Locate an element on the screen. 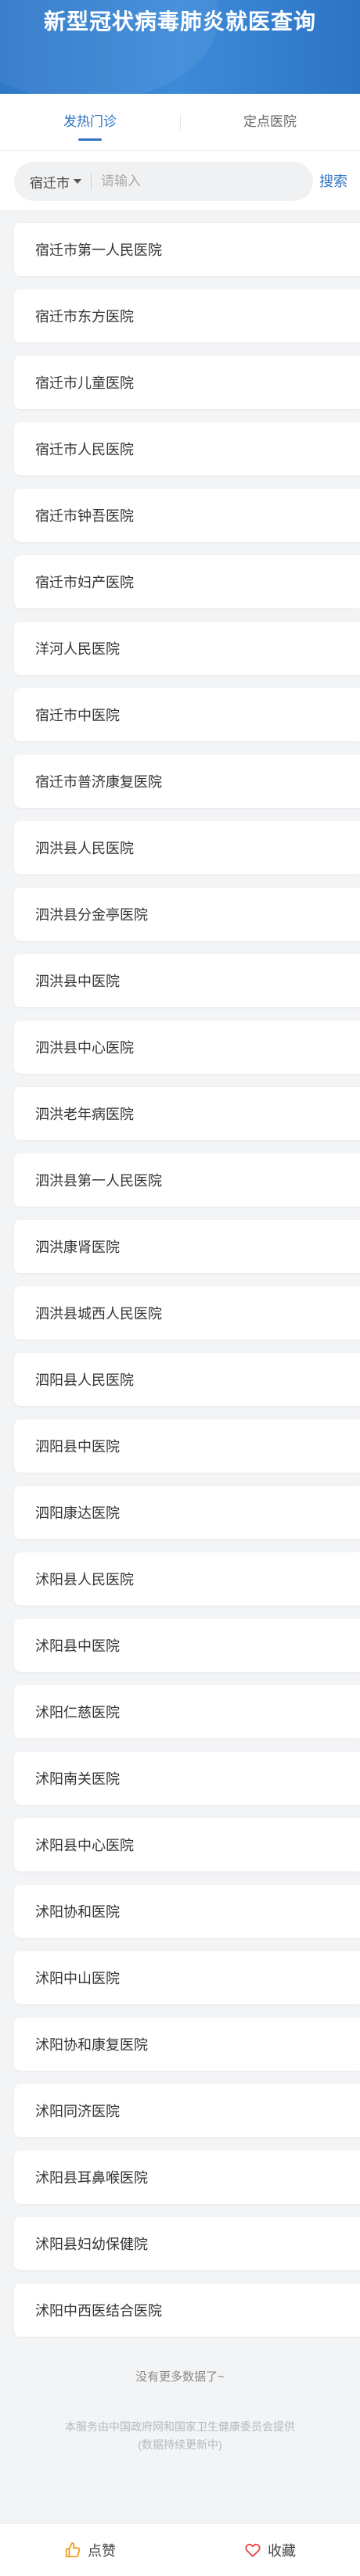 This screenshot has width=360, height=2576. hospital-list-item: 宿迁市妇产医院 is located at coordinates (187, 581).